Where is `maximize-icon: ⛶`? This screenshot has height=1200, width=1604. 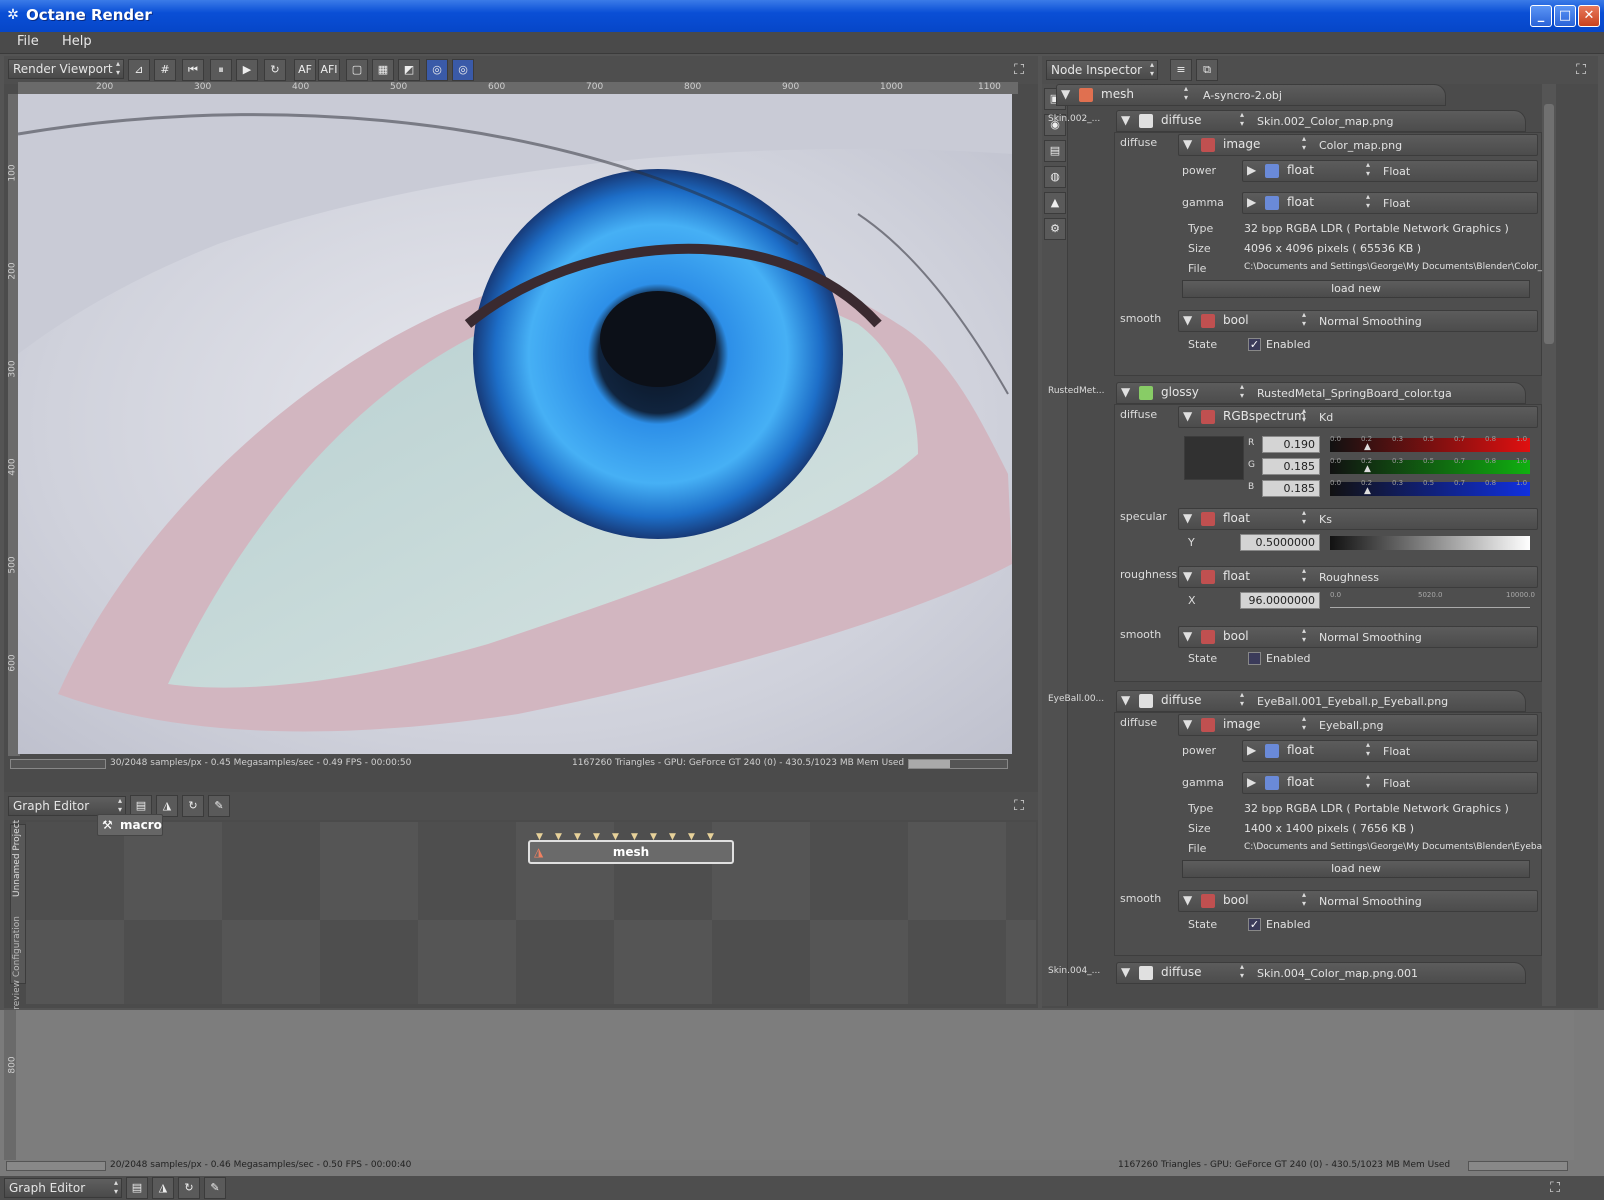
maximize-icon: ⛶ is located at coordinates (1019, 70).